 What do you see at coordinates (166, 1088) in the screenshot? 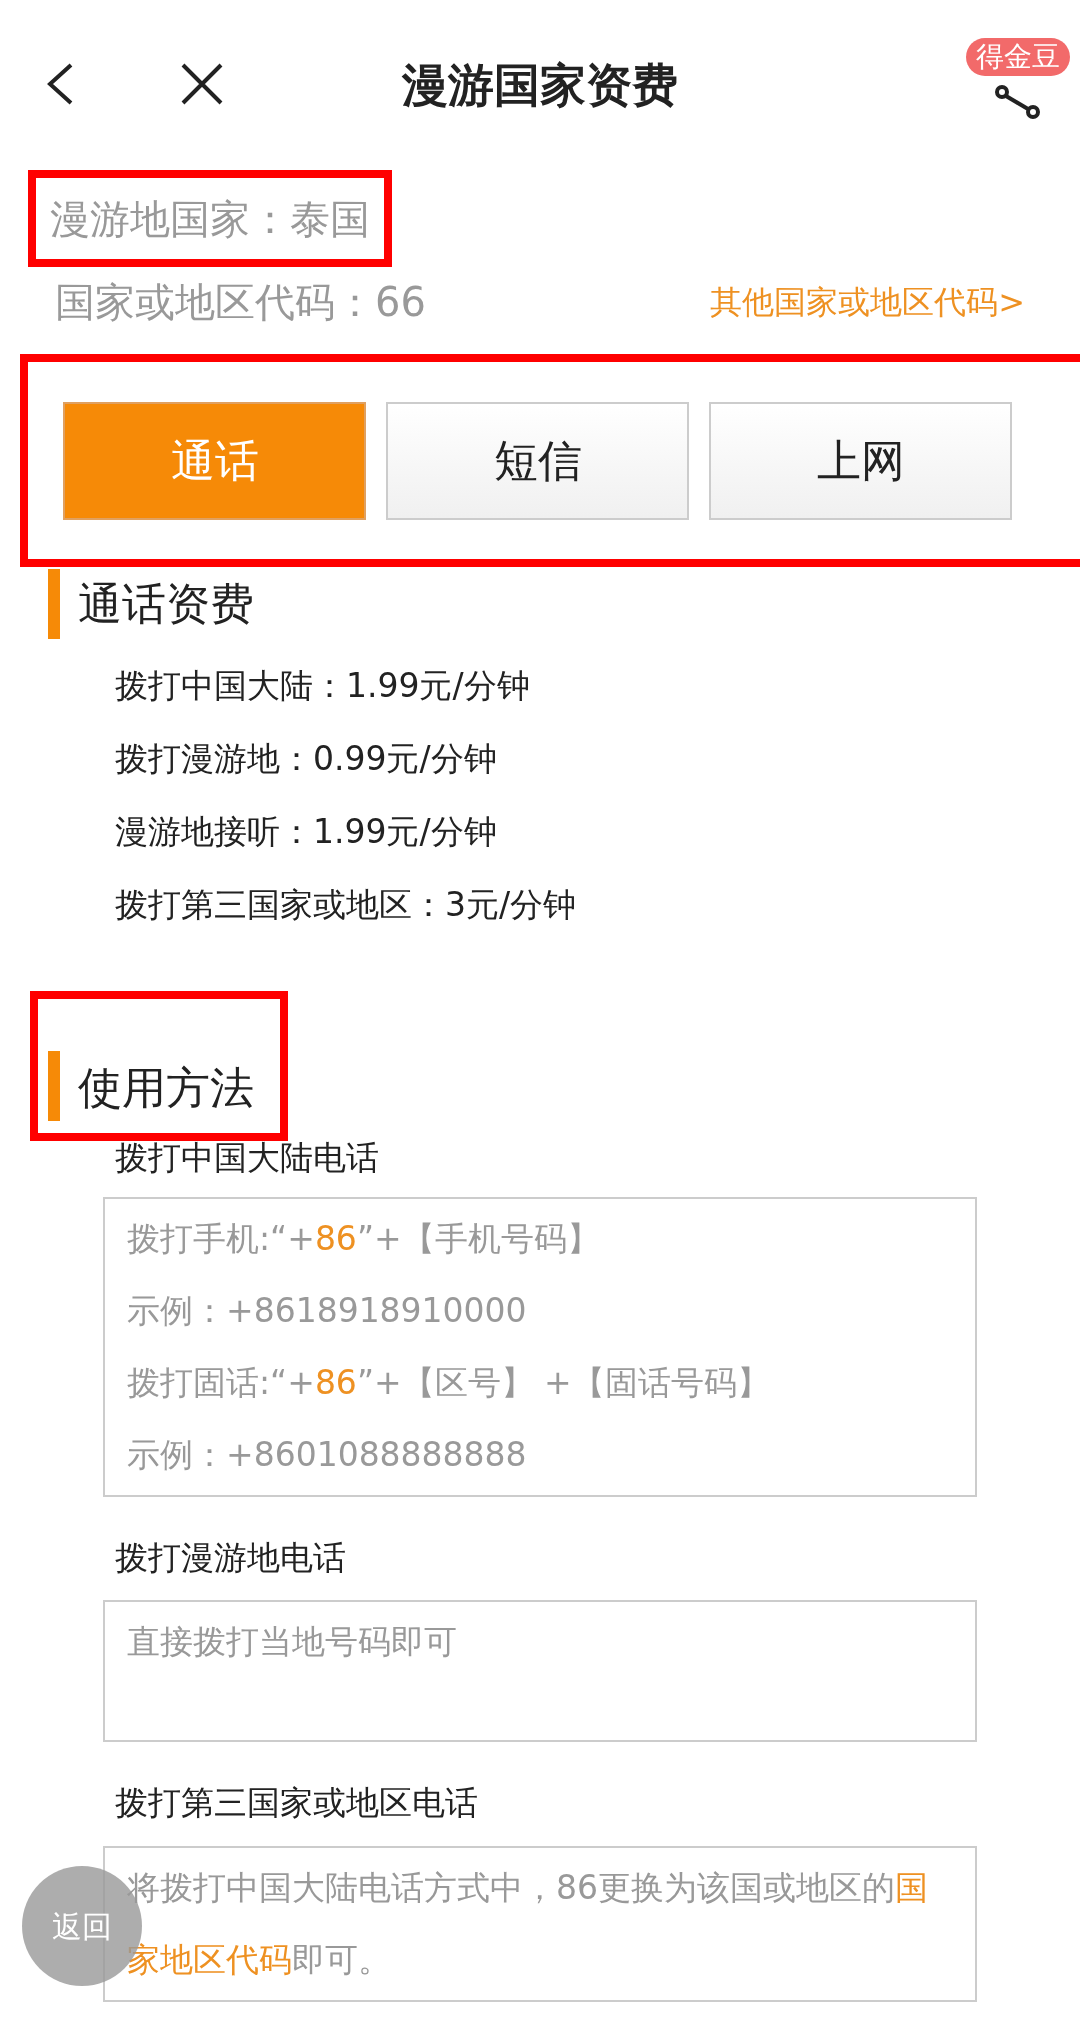
I see `section-heading: 使用方法` at bounding box center [166, 1088].